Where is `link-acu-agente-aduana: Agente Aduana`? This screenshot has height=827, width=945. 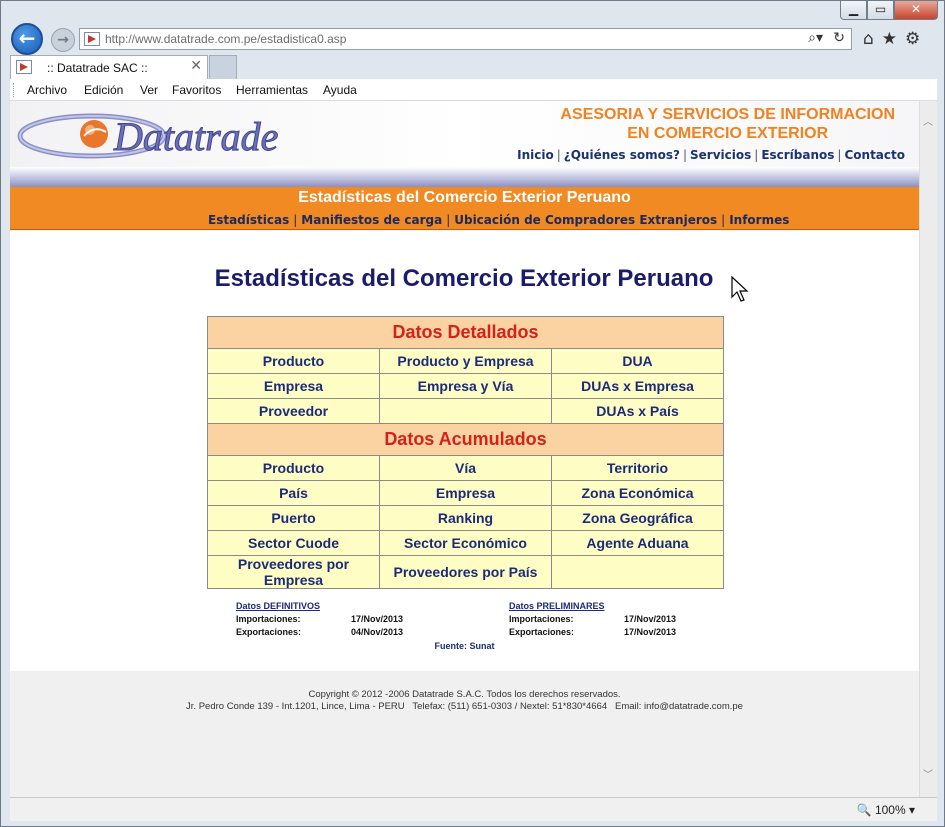
link-acu-agente-aduana: Agente Aduana is located at coordinates (637, 543).